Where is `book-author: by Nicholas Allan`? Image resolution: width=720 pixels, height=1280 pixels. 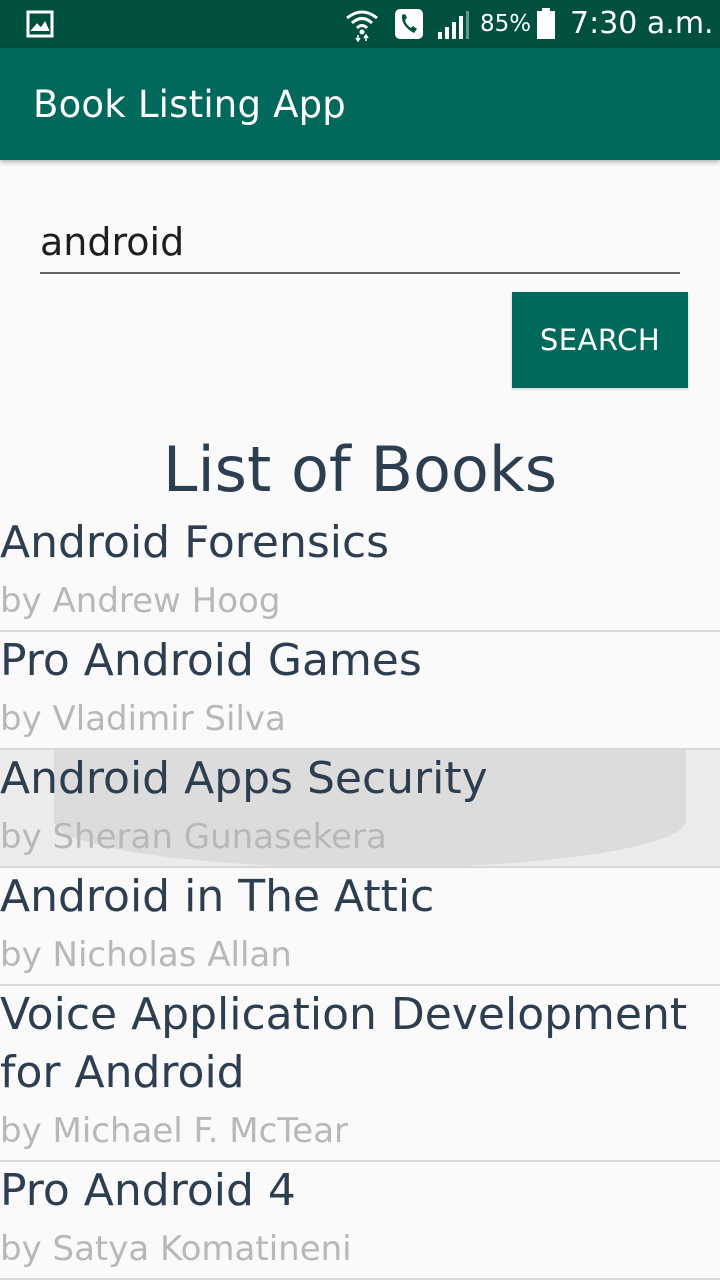
book-author: by Nicholas Allan is located at coordinates (146, 955).